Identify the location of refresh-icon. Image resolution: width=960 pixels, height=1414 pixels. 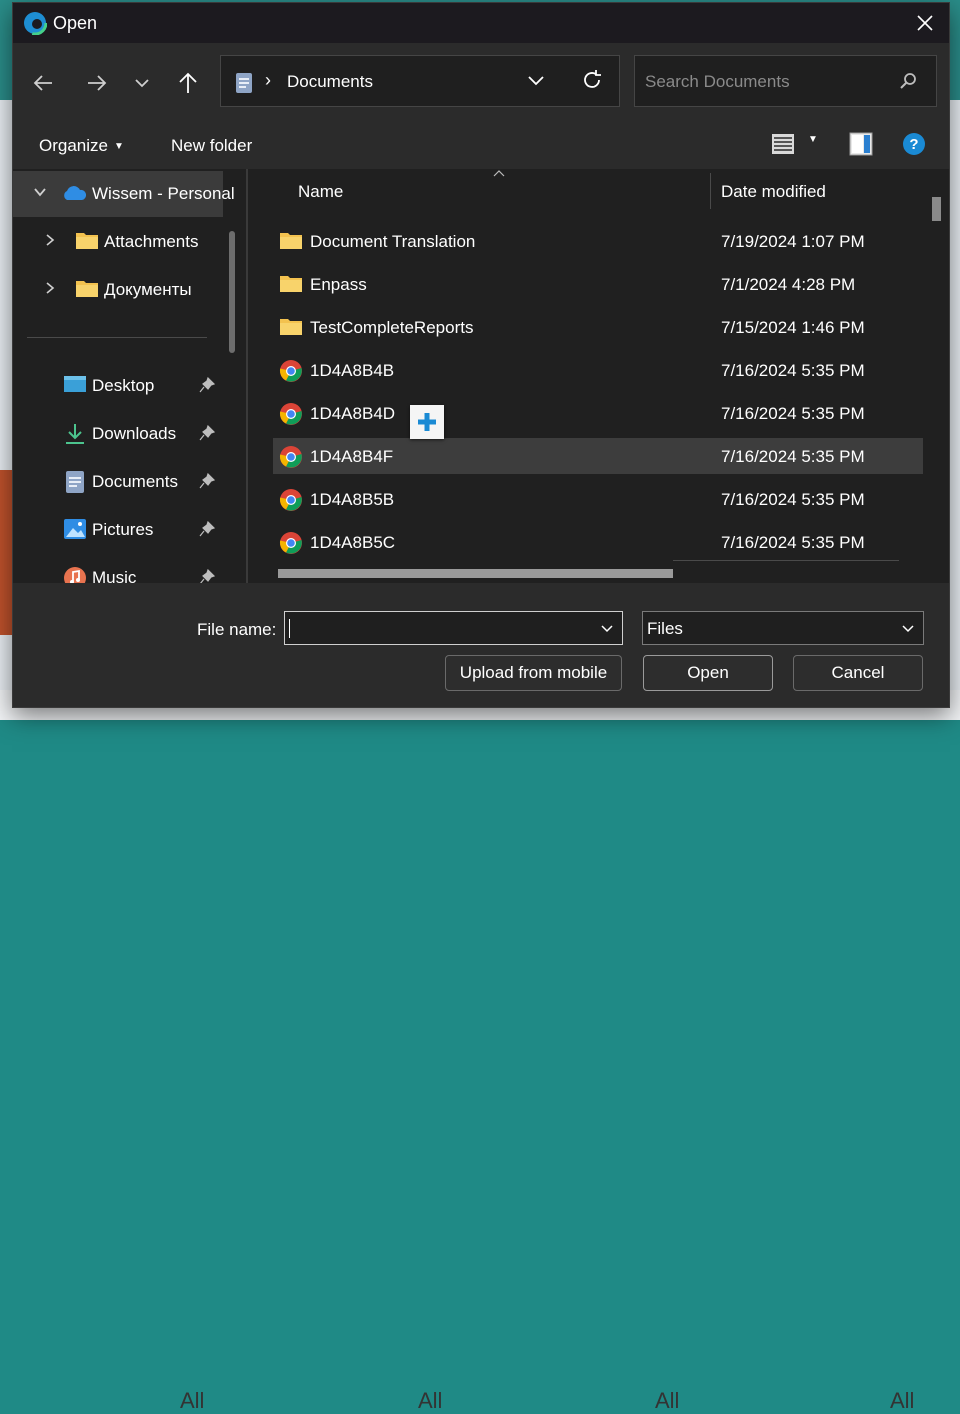
(592, 79).